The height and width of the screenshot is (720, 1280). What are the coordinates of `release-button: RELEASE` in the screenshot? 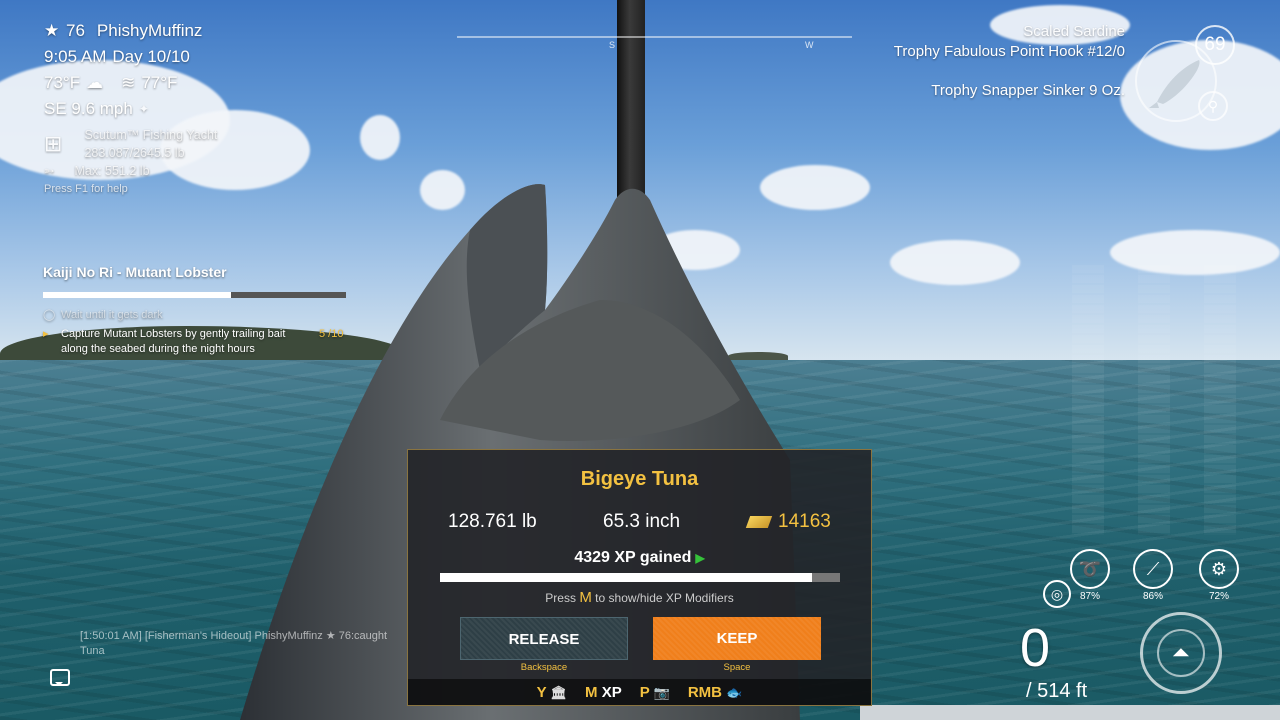 It's located at (544, 638).